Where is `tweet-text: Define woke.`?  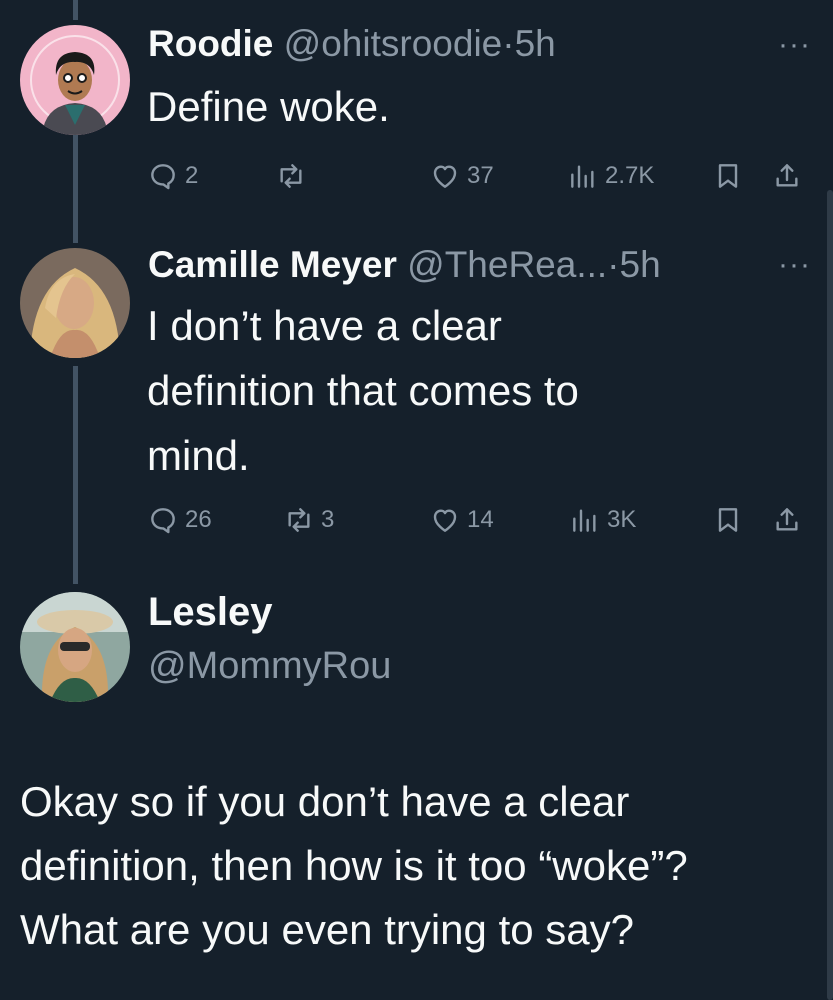
tweet-text: Define woke. is located at coordinates (268, 106).